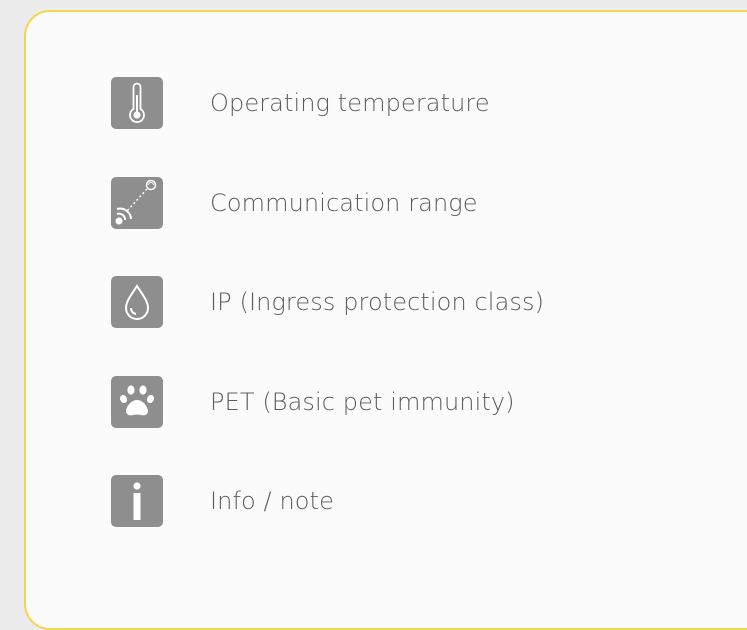 The image size is (747, 630). I want to click on thermometer-icon, so click(137, 103).